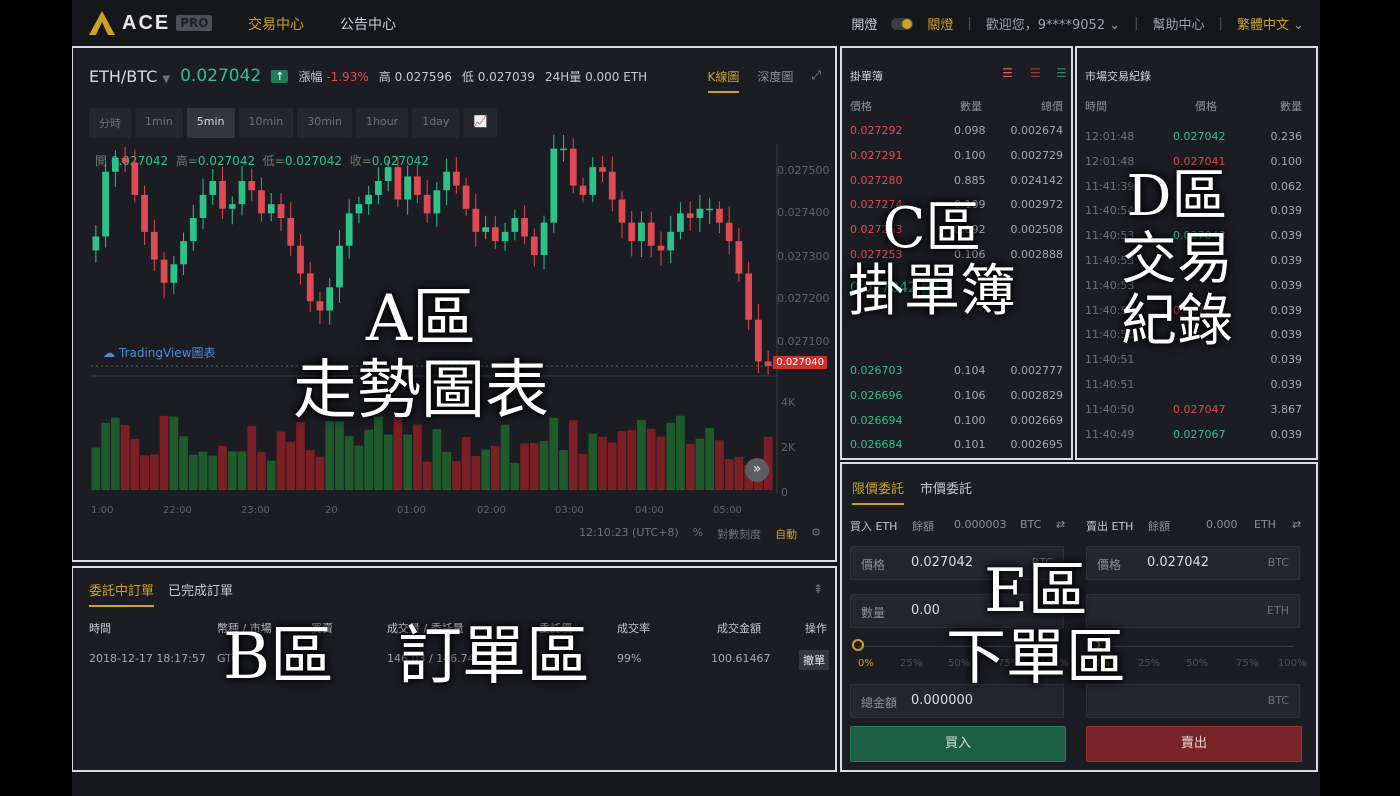  What do you see at coordinates (858, 645) in the screenshot?
I see `slider-handle` at bounding box center [858, 645].